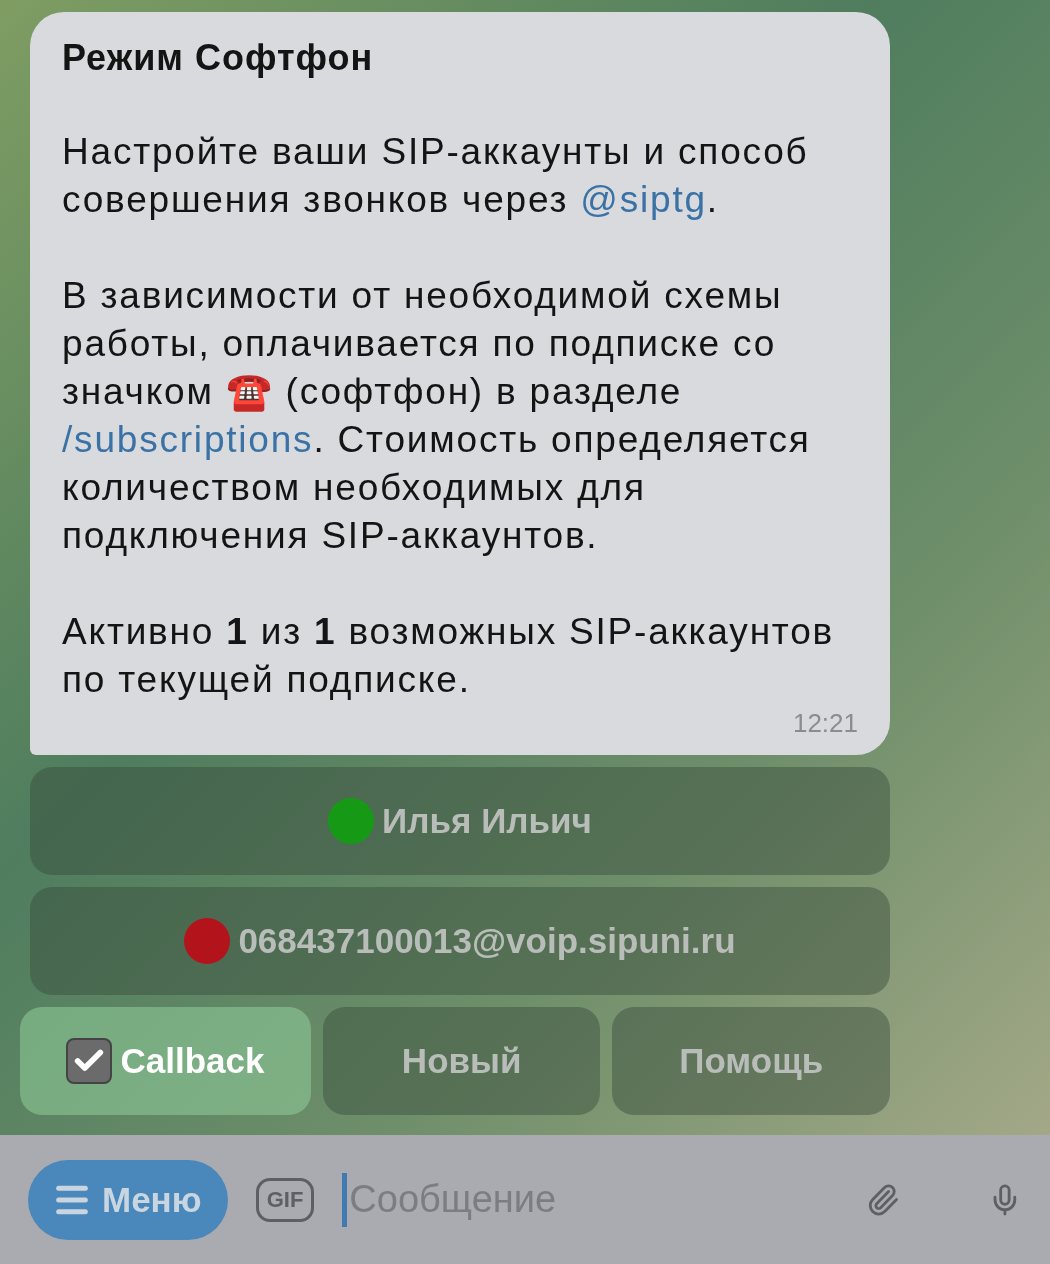  What do you see at coordinates (643, 199) in the screenshot?
I see `link: @siptg` at bounding box center [643, 199].